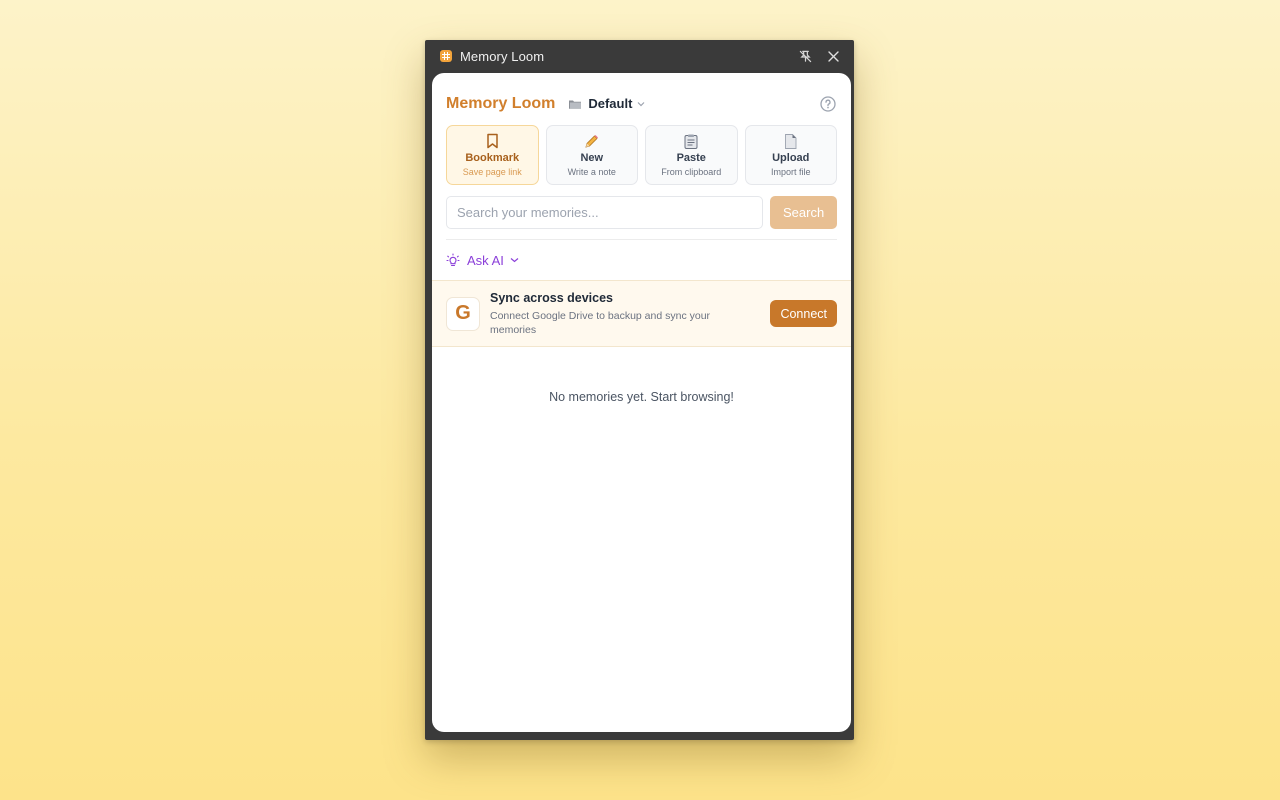 The width and height of the screenshot is (1280, 800). I want to click on file-icon, so click(790, 141).